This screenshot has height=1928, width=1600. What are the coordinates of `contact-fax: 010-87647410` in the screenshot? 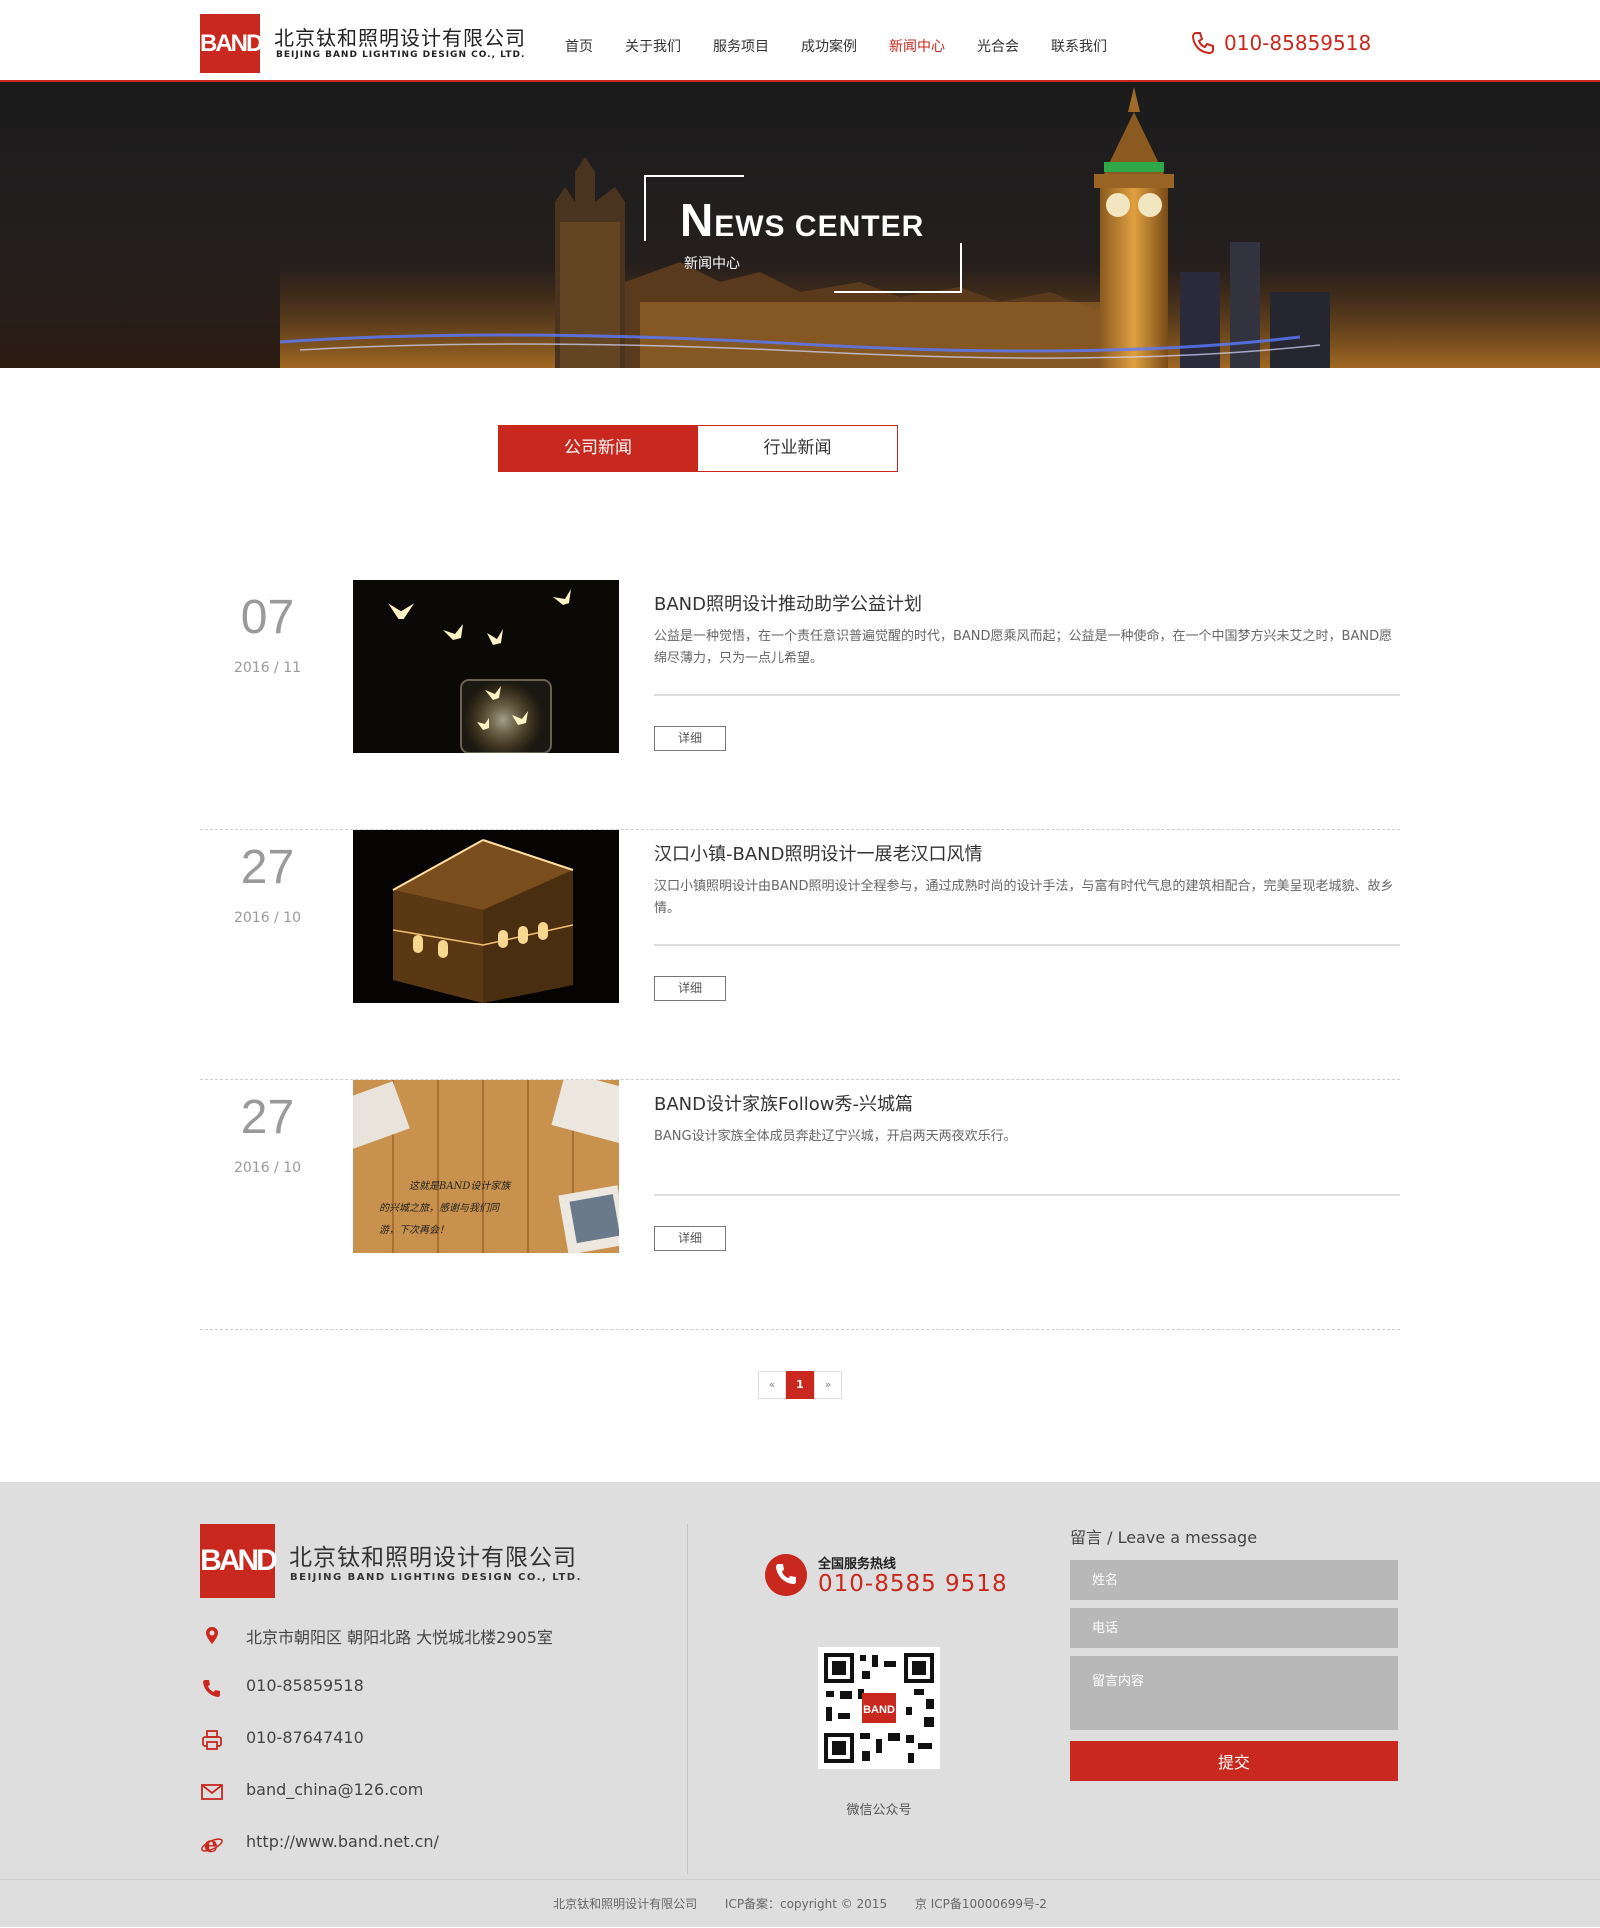 It's located at (410, 1741).